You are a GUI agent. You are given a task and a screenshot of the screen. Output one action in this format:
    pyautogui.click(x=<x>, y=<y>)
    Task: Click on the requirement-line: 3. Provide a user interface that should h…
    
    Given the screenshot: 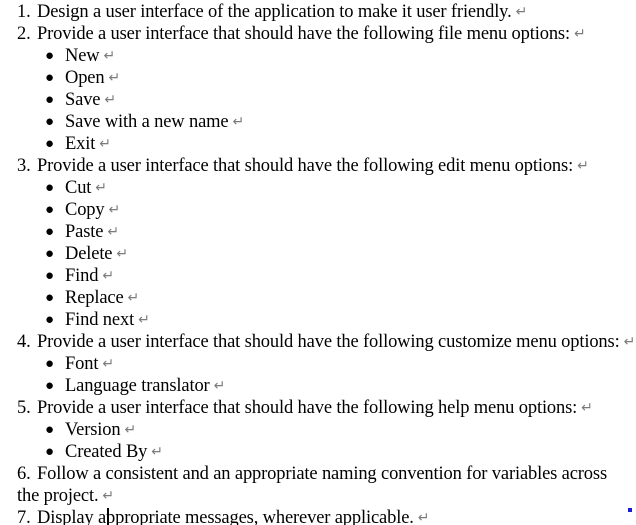 What is the action you would take?
    pyautogui.click(x=318, y=166)
    